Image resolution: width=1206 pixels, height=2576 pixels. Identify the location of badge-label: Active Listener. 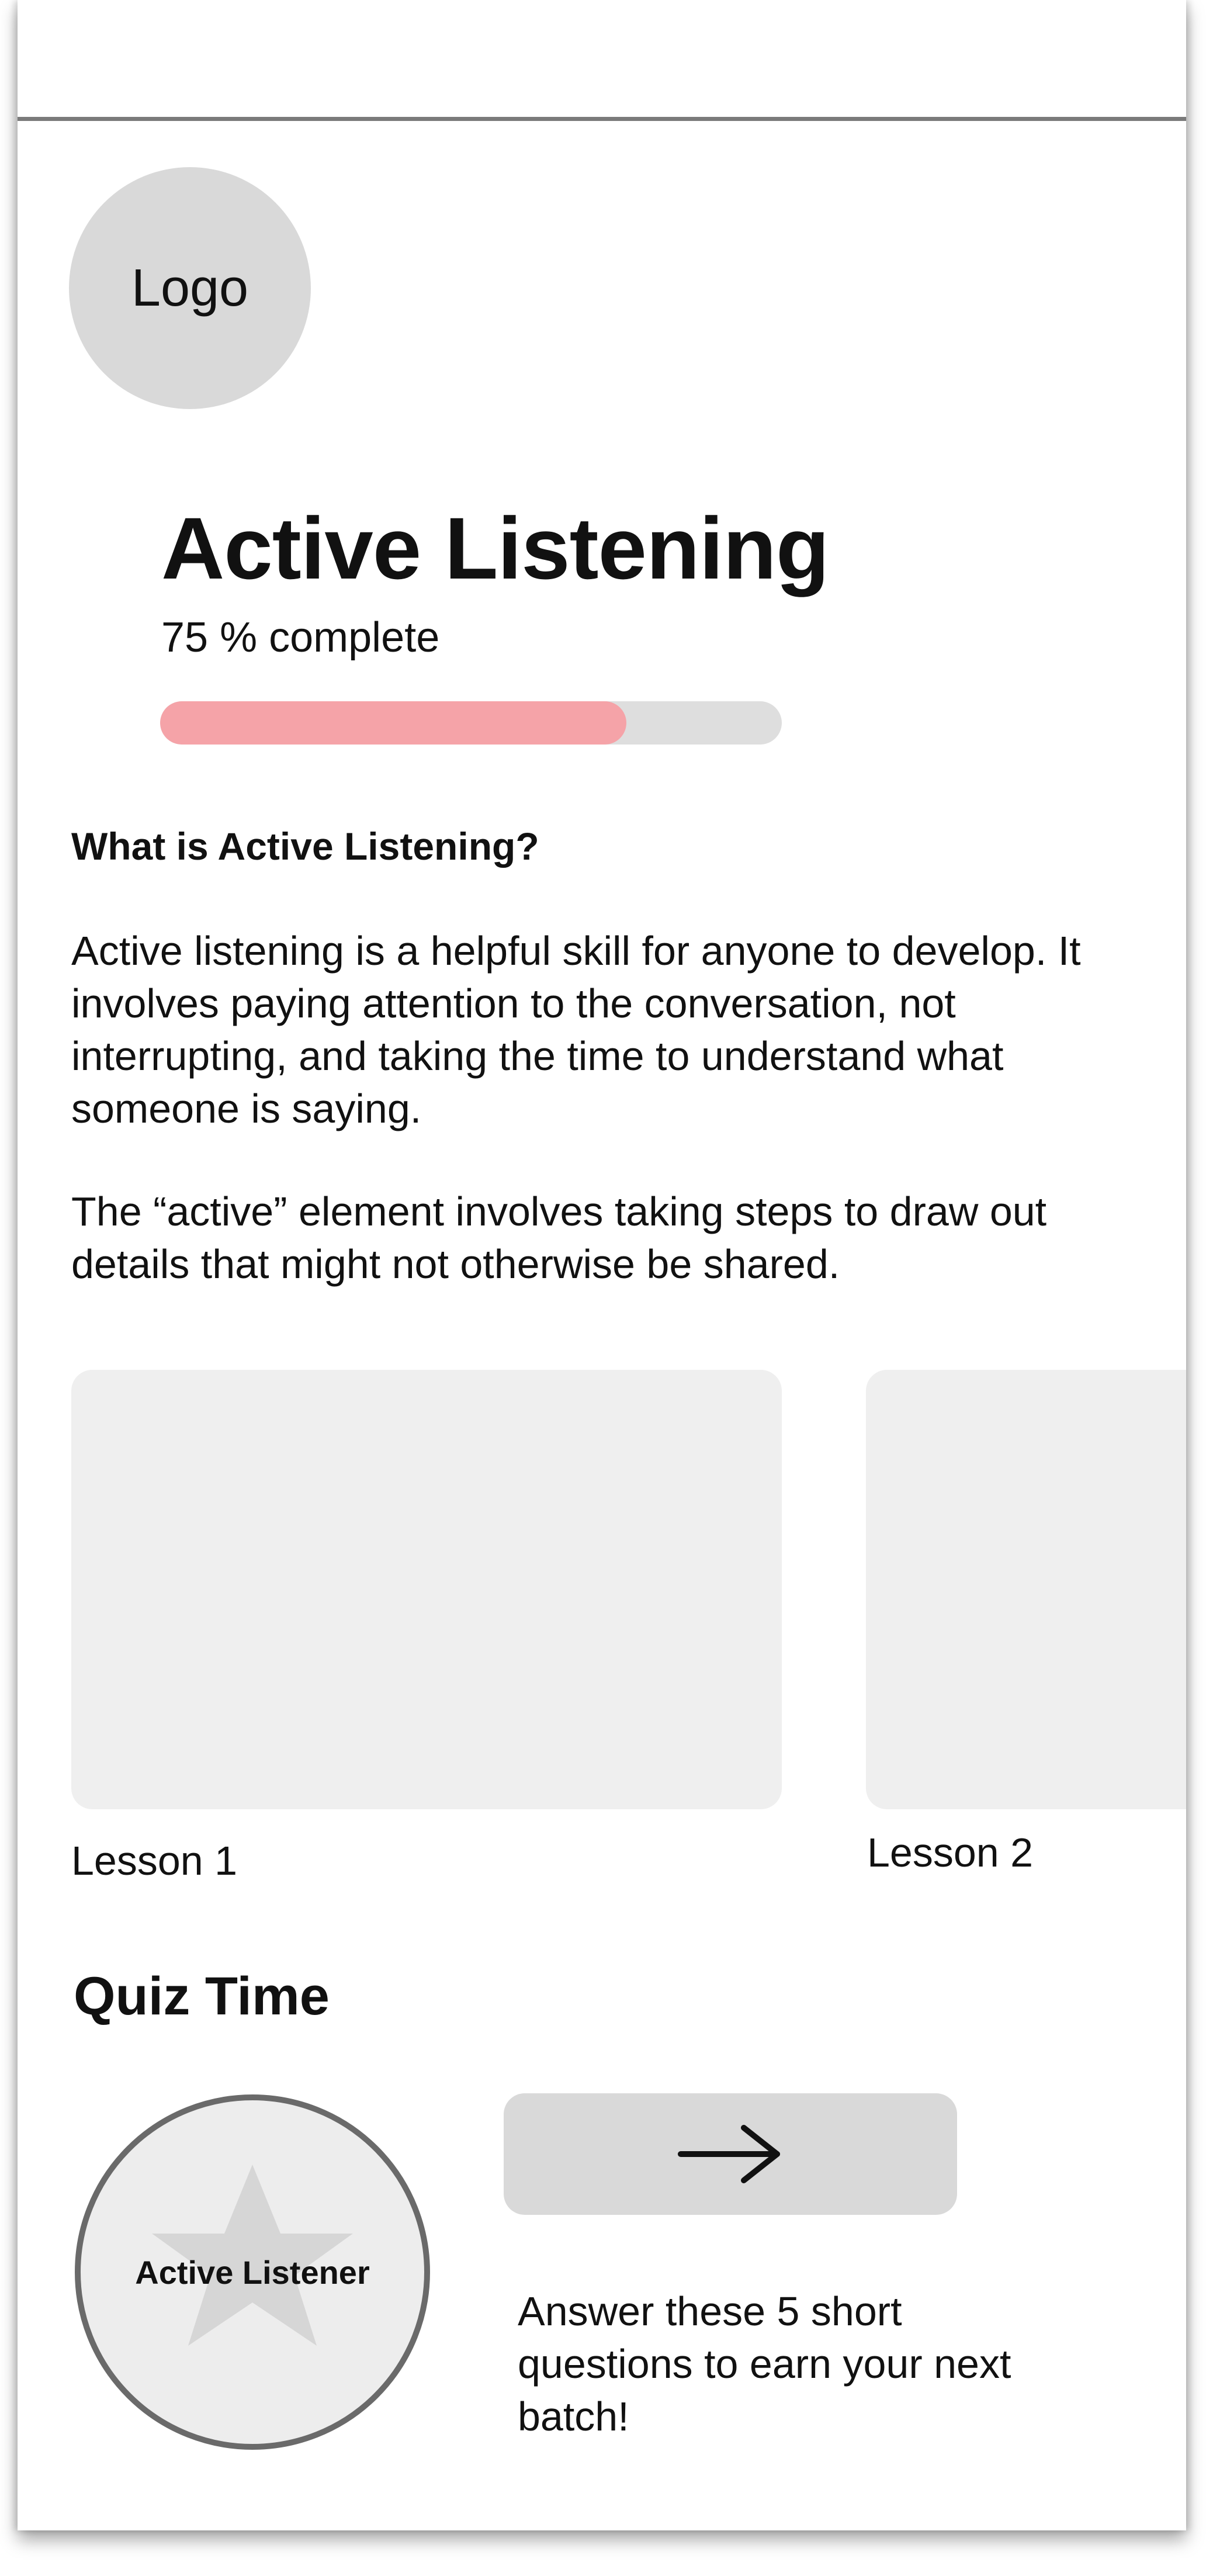
(253, 2272).